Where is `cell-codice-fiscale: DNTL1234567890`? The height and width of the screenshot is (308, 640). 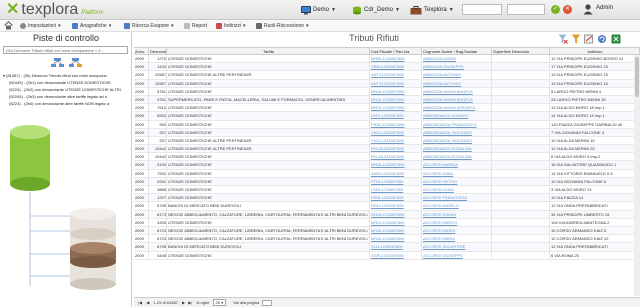 cell-codice-fiscale: DNTL1234567890 is located at coordinates (396, 116).